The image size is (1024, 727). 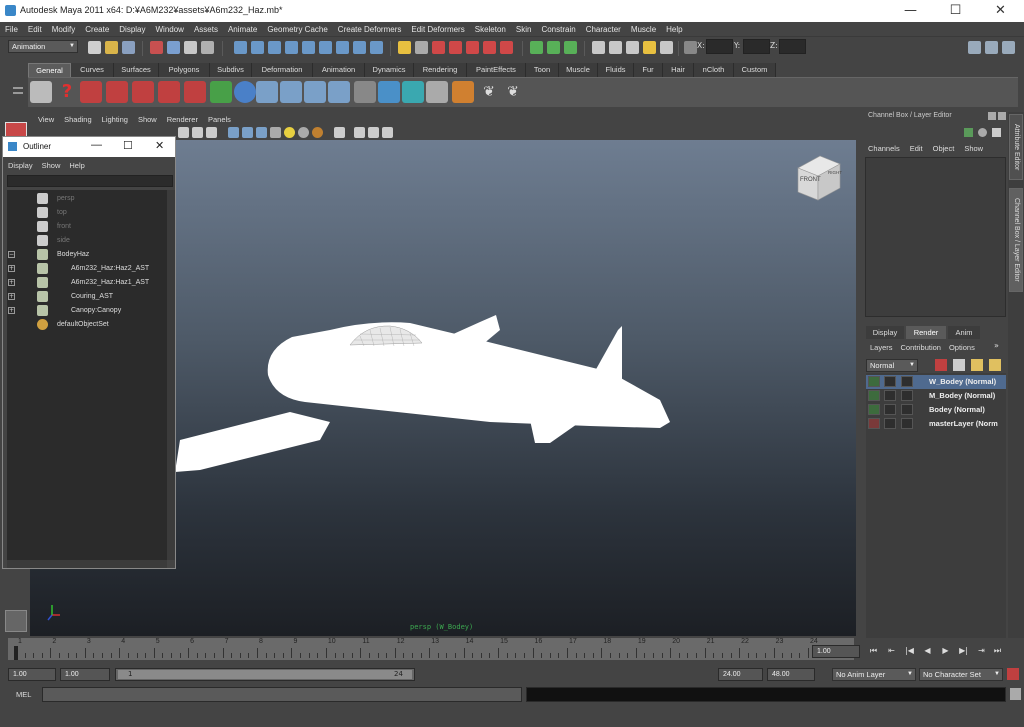 I want to click on tab-channel-box-layer-editor: Channel Box / Layer Editor, so click(x=1016, y=240).